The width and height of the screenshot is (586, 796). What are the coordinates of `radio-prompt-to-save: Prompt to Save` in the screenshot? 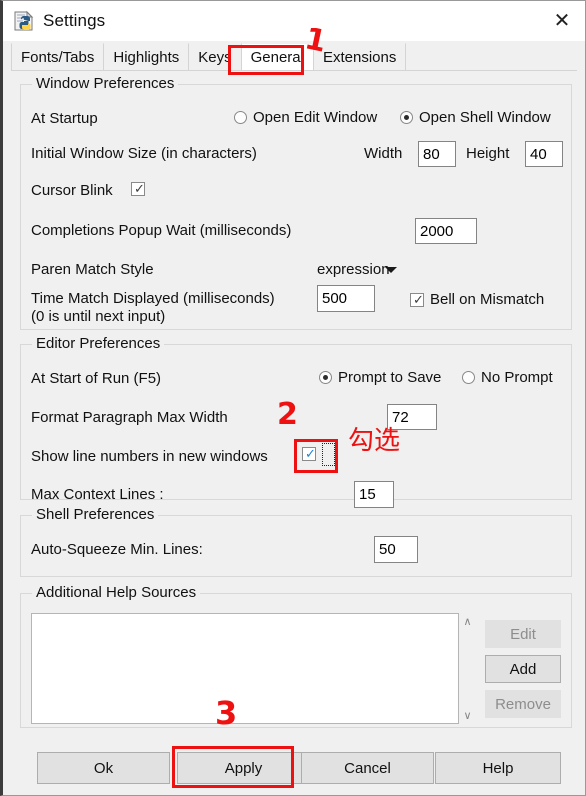 It's located at (380, 377).